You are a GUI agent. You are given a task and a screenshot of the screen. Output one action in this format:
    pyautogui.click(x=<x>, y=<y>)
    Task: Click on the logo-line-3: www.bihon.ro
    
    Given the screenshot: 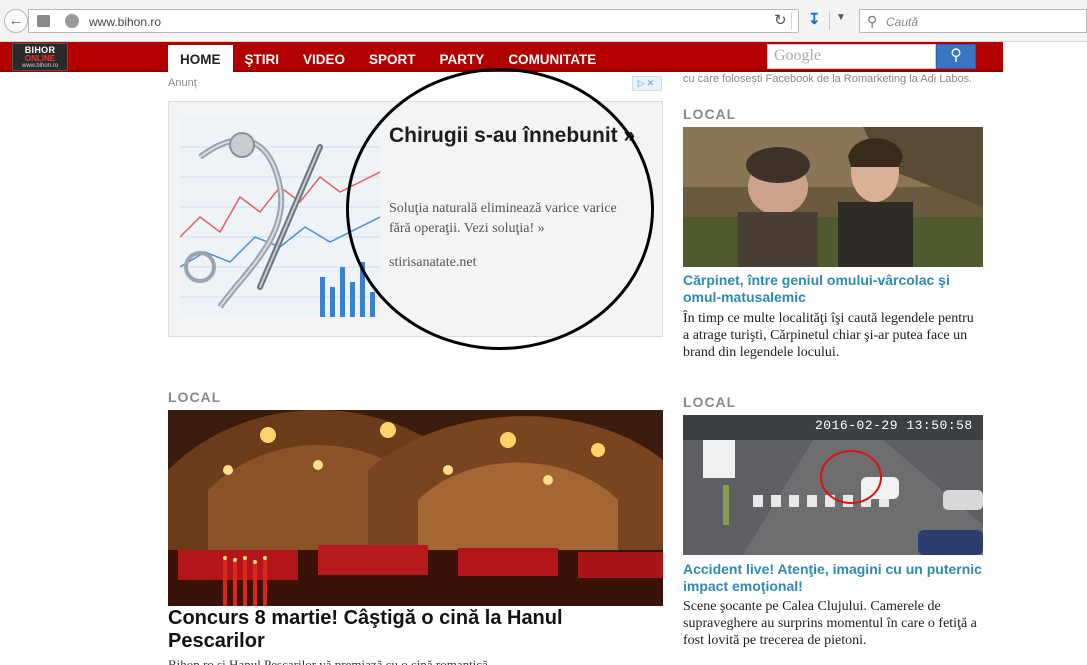 What is the action you would take?
    pyautogui.click(x=40, y=66)
    